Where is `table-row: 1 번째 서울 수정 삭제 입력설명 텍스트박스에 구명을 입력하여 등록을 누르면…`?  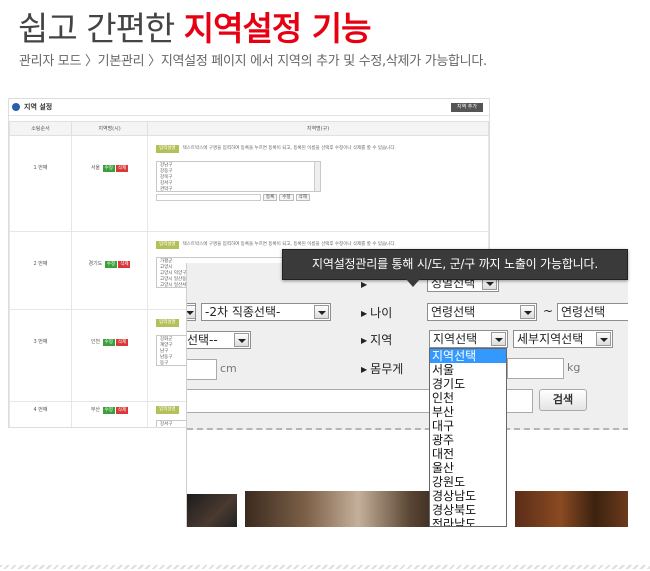 table-row: 1 번째 서울 수정 삭제 입력설명 텍스트박스에 구명을 입력하여 등록을 누르면… is located at coordinates (249, 183).